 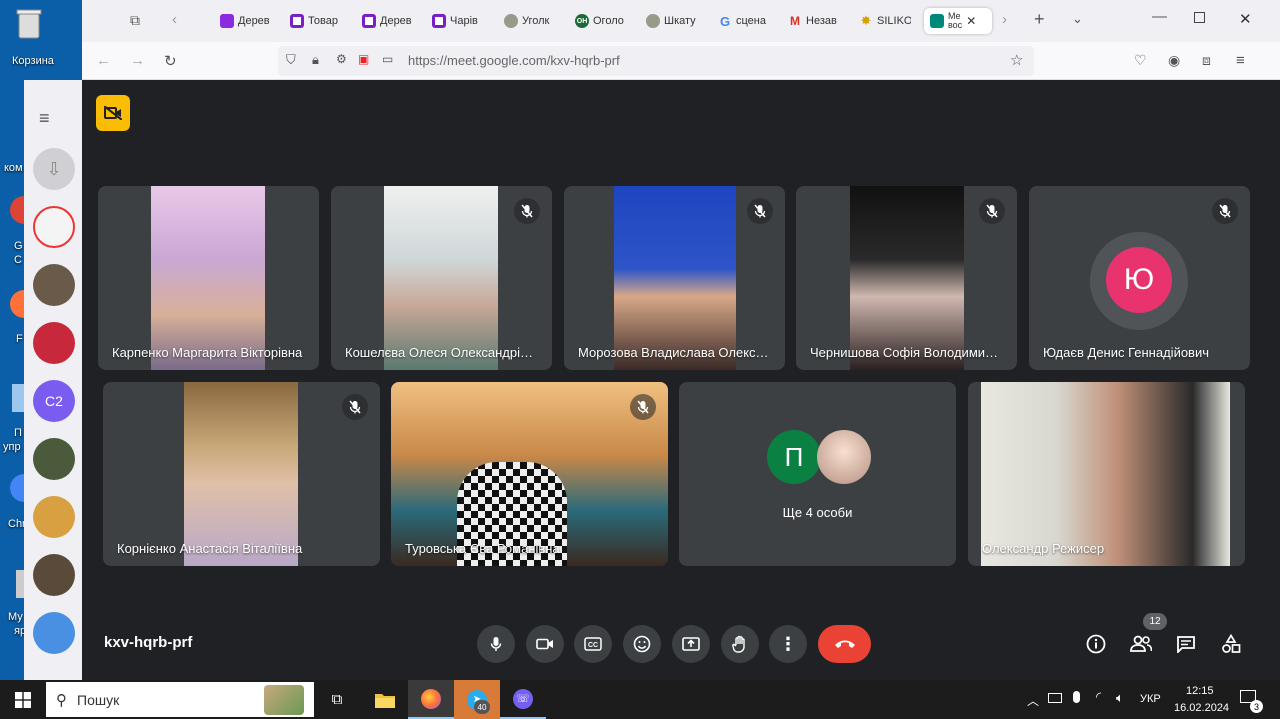 What do you see at coordinates (18, 433) in the screenshot?
I see `desktop-label: П` at bounding box center [18, 433].